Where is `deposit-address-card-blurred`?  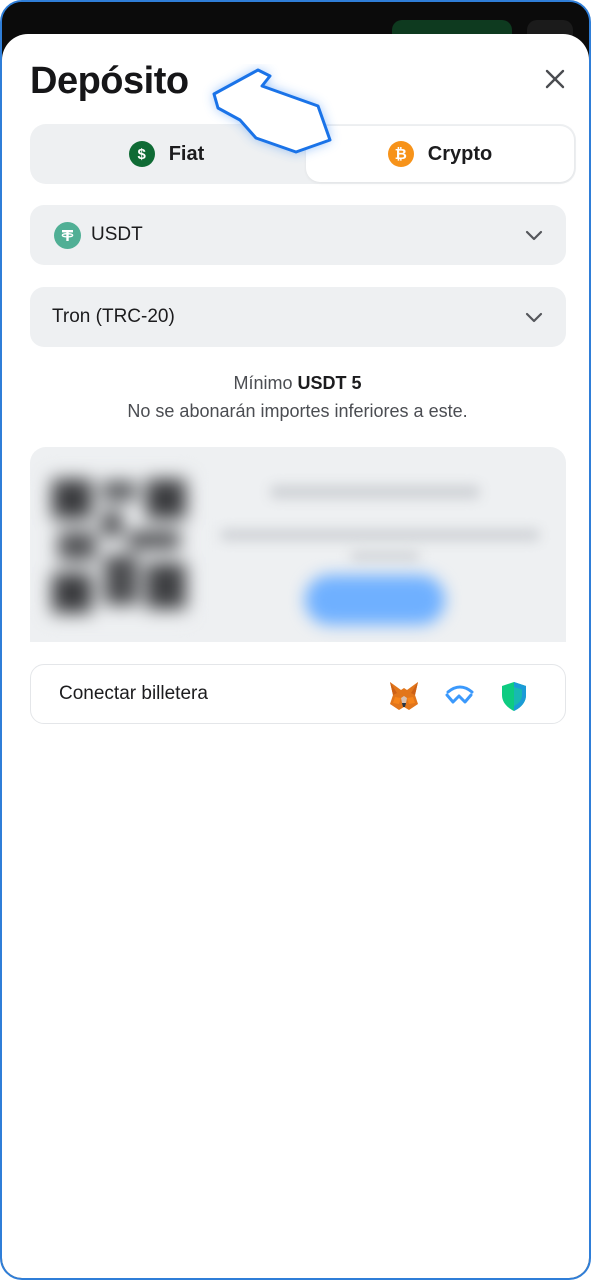
deposit-address-card-blurred is located at coordinates (298, 544).